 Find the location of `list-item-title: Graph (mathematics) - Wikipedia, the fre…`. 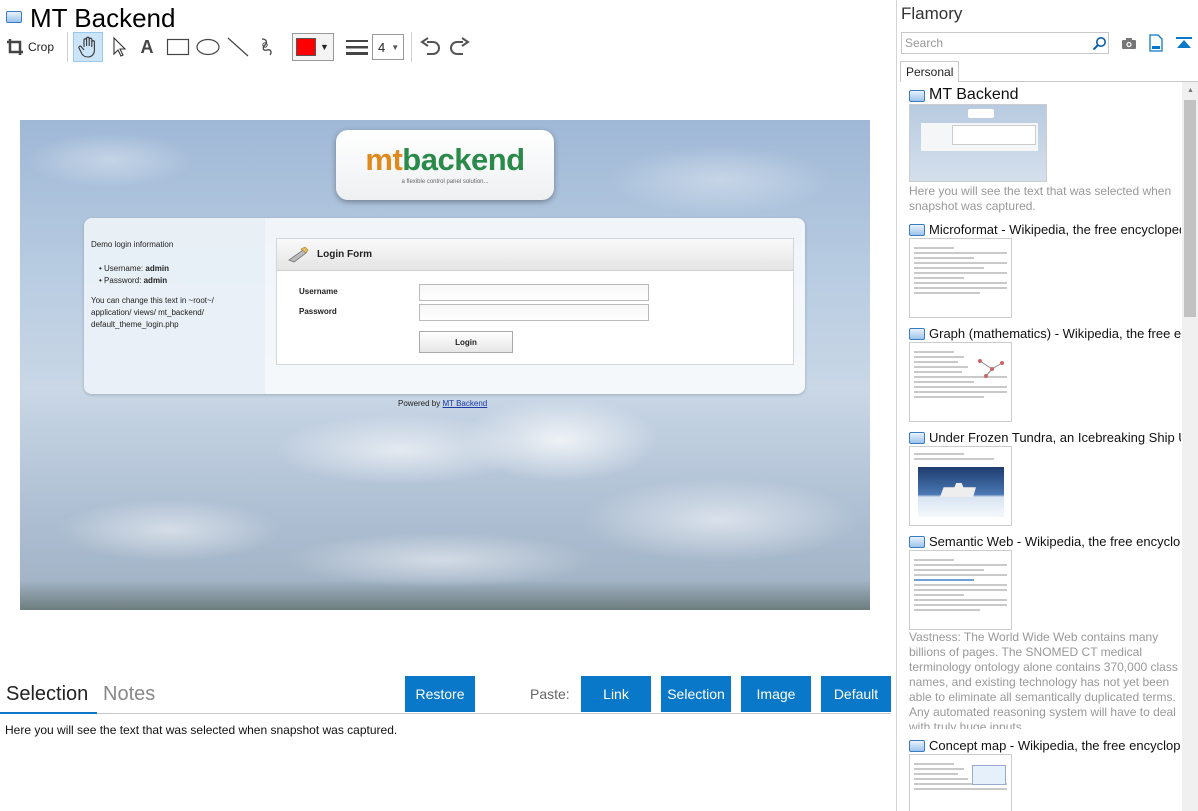

list-item-title: Graph (mathematics) - Wikipedia, the fre… is located at coordinates (1055, 333).